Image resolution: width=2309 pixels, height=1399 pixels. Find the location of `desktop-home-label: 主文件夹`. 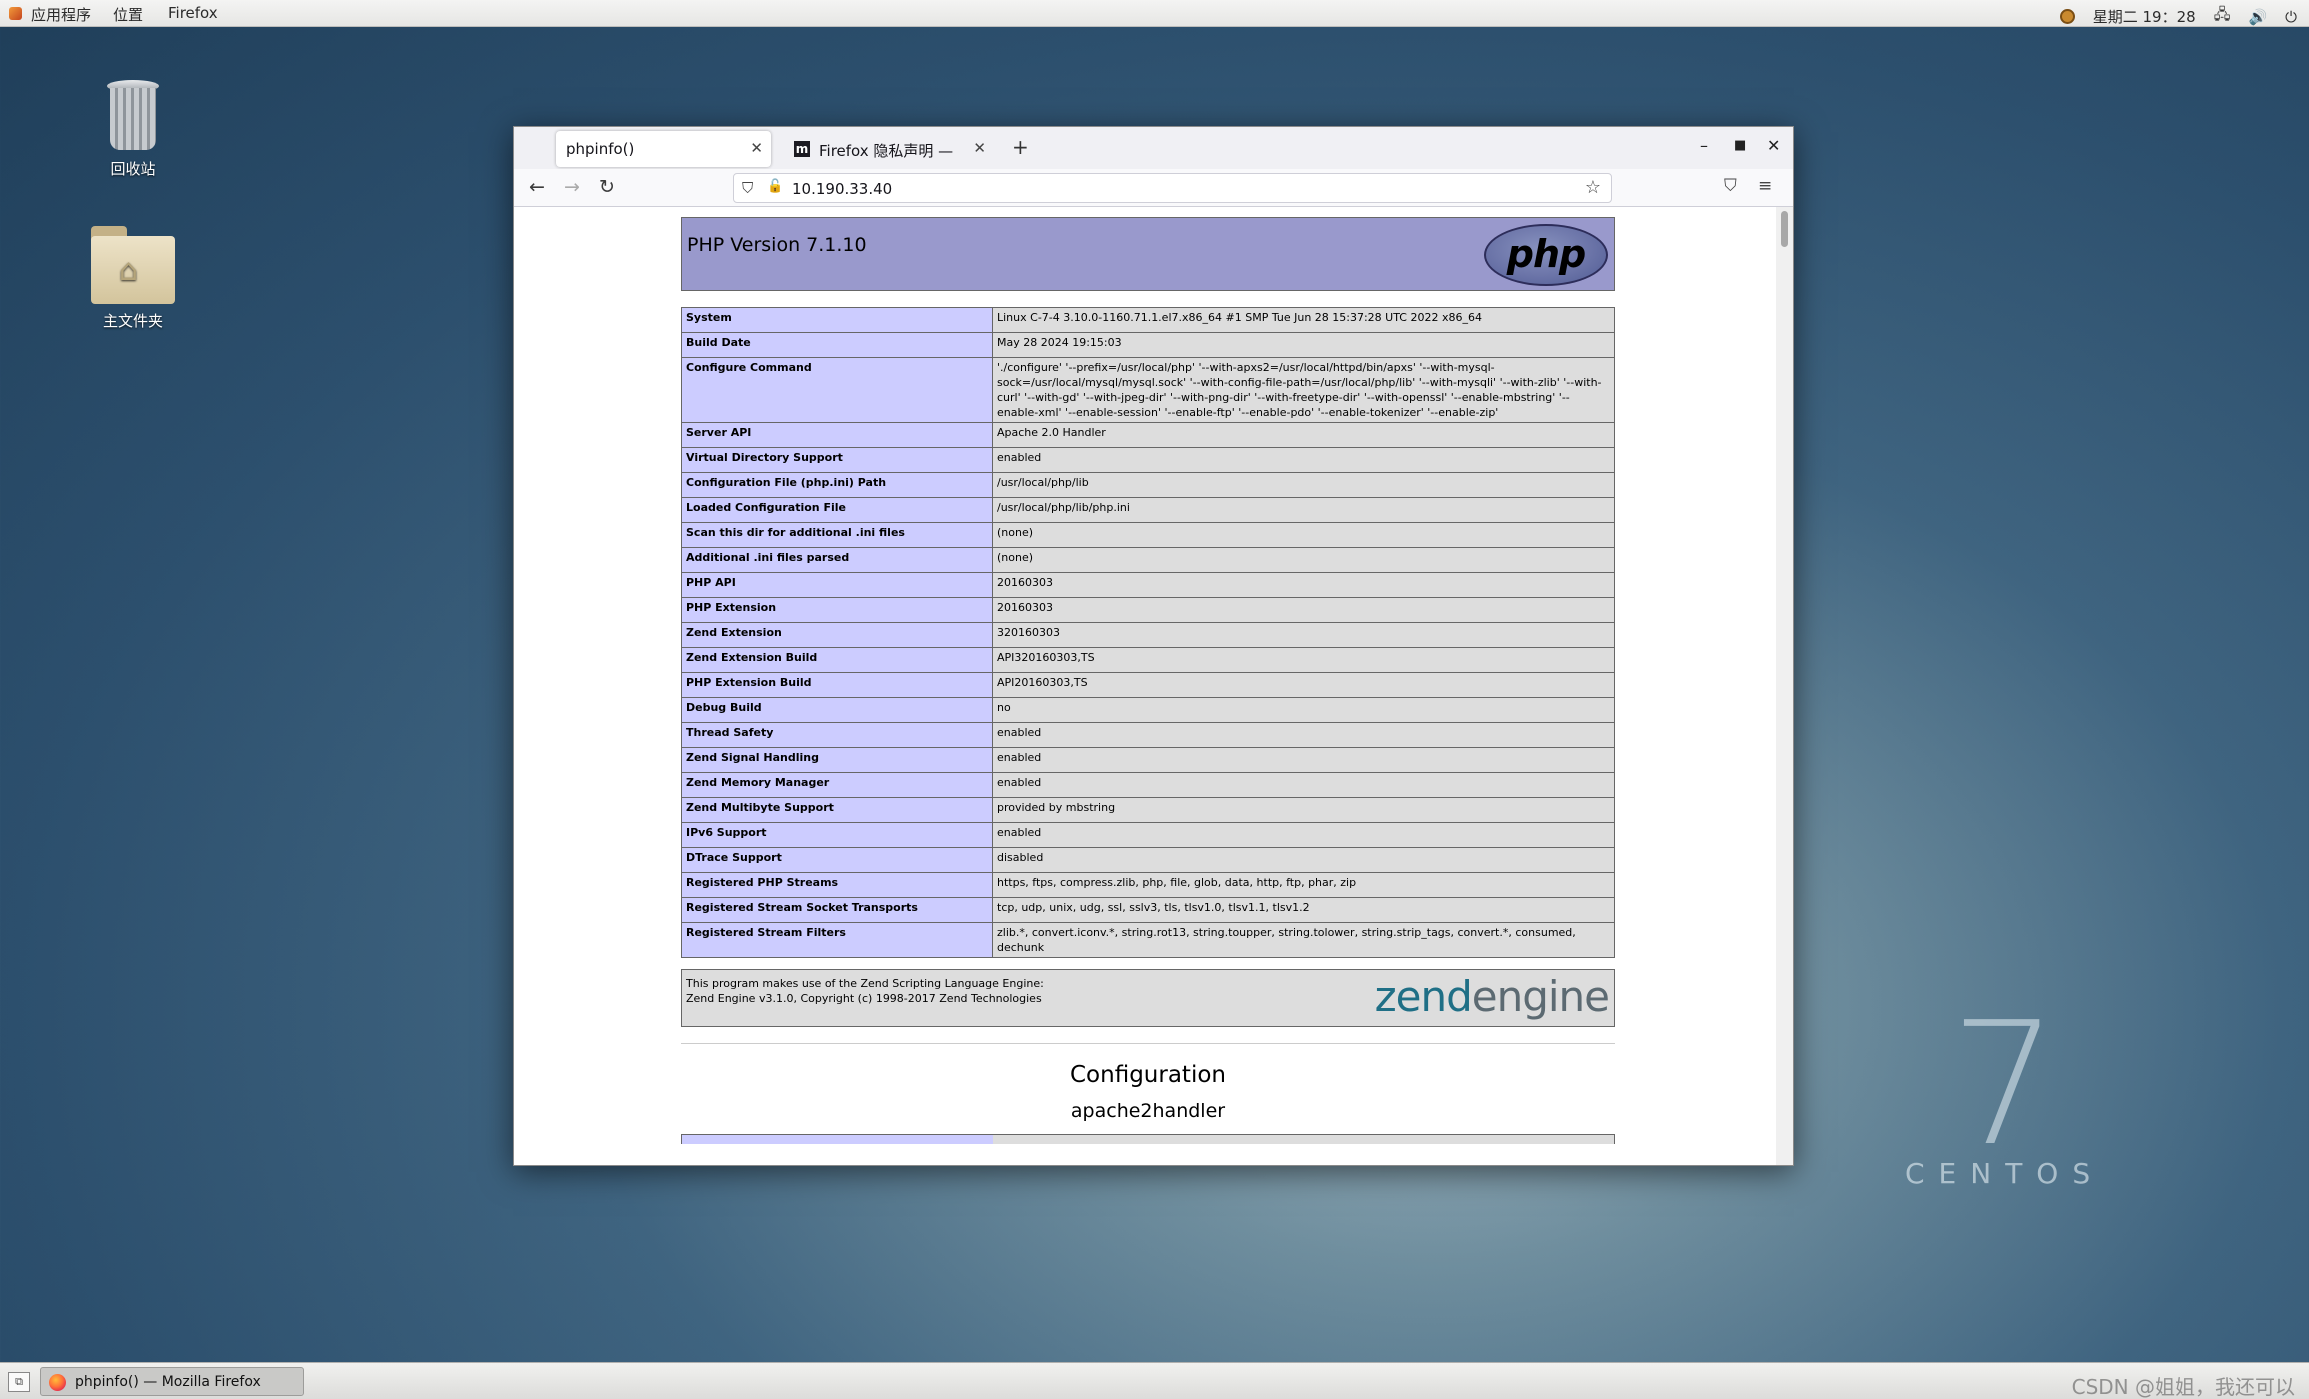

desktop-home-label: 主文件夹 is located at coordinates (132, 321).